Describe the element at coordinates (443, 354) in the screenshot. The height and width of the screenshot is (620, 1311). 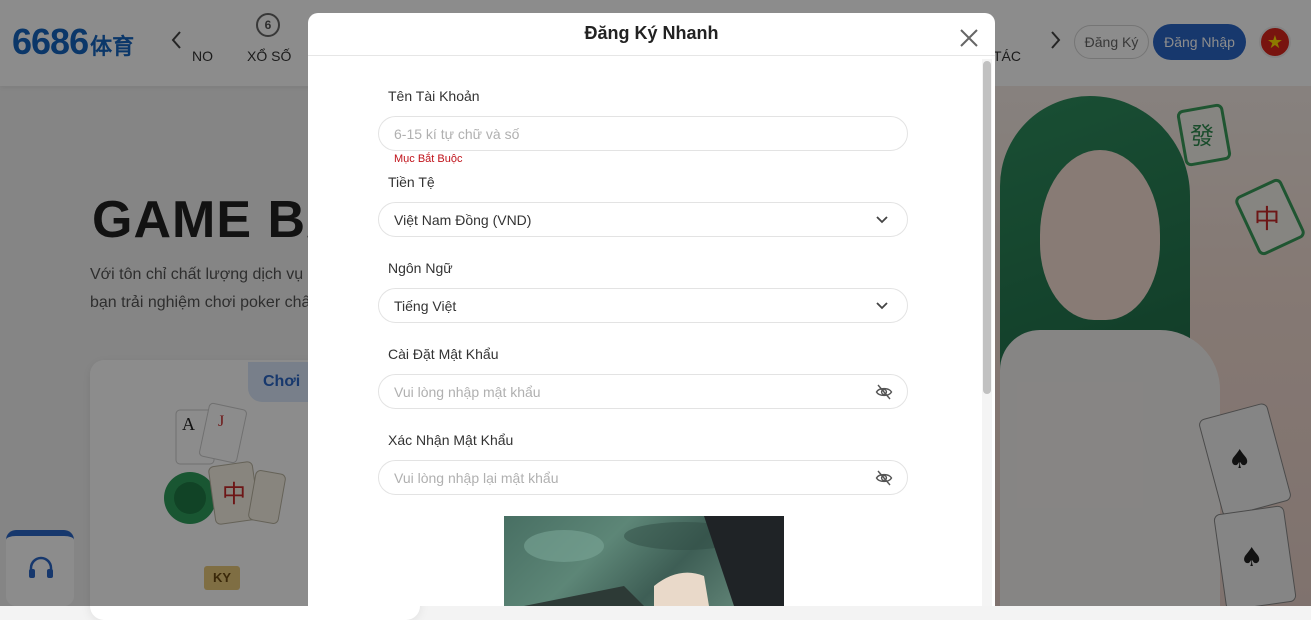
I see `password-label: Cài Đặt Mật Khẩu` at that location.